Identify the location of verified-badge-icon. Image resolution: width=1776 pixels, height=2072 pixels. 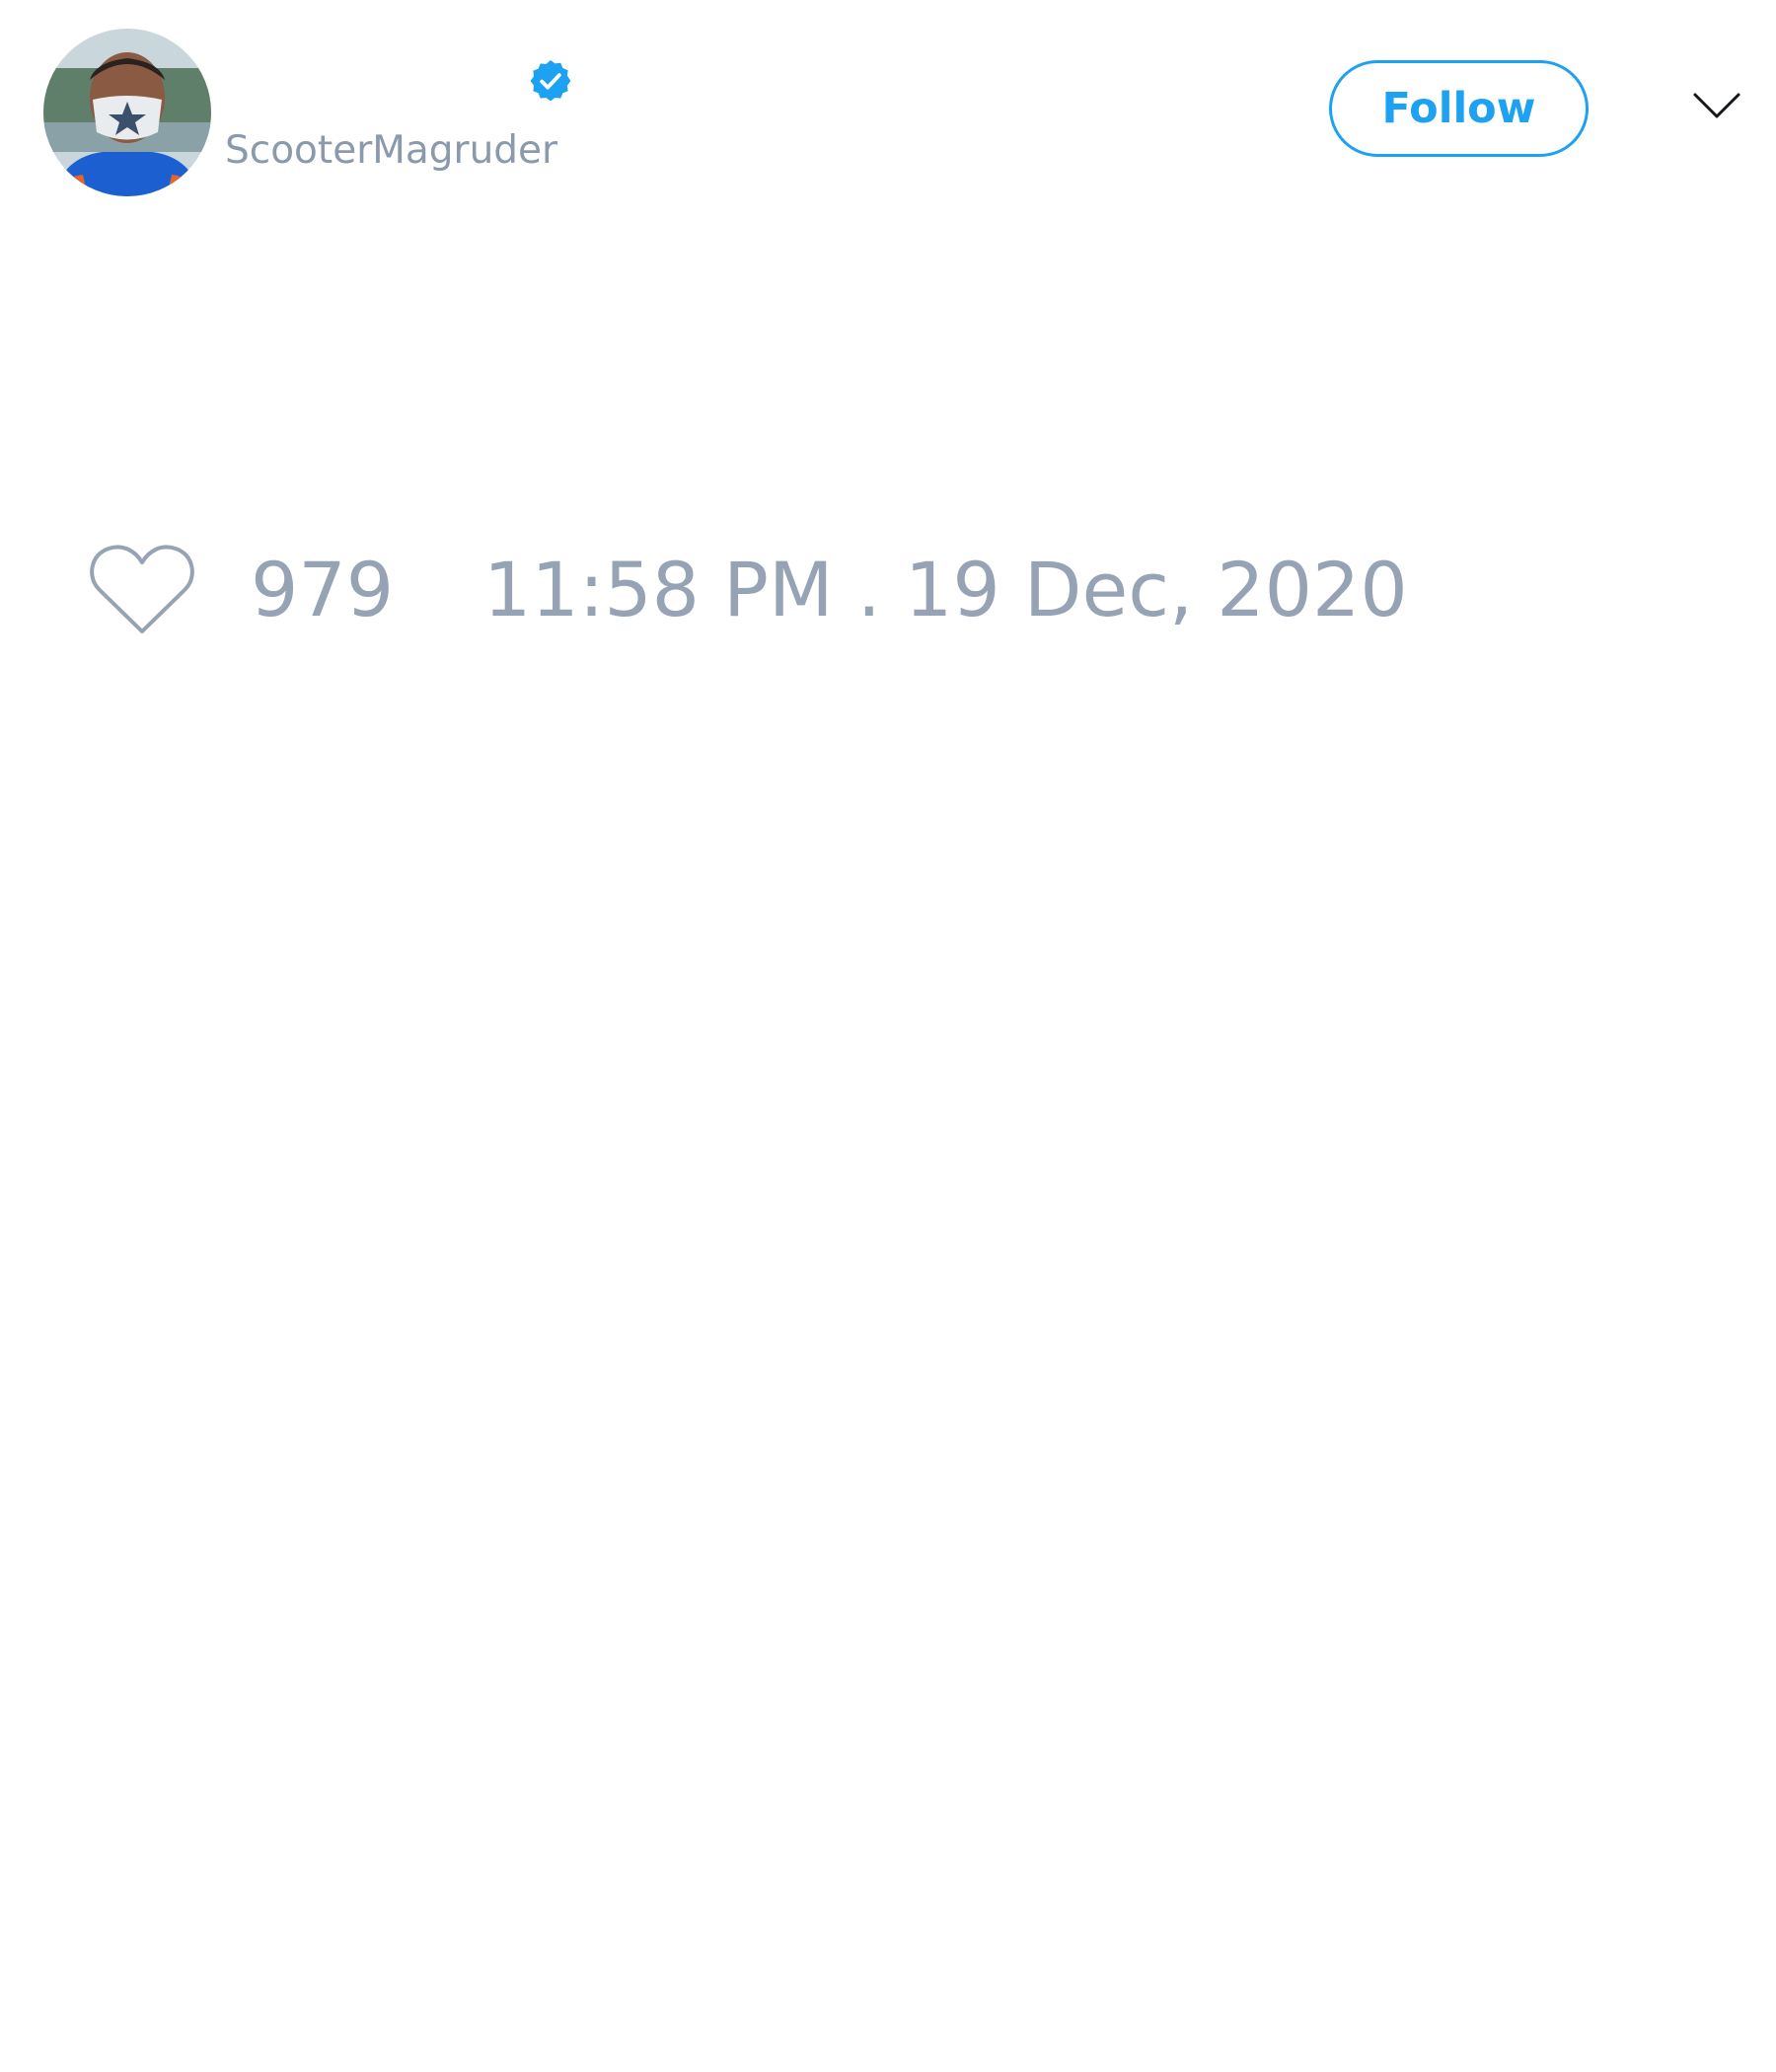
(551, 81).